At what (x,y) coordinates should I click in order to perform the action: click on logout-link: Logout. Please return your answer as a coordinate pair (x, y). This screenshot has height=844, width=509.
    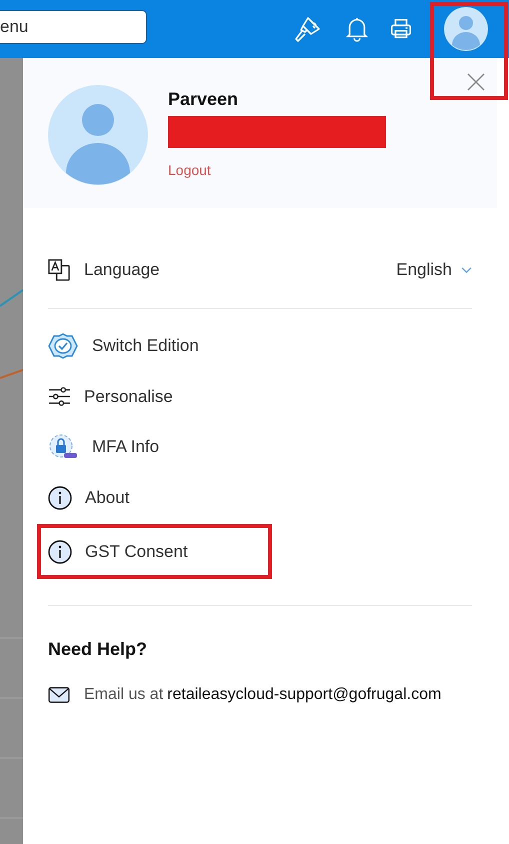
    Looking at the image, I should click on (189, 170).